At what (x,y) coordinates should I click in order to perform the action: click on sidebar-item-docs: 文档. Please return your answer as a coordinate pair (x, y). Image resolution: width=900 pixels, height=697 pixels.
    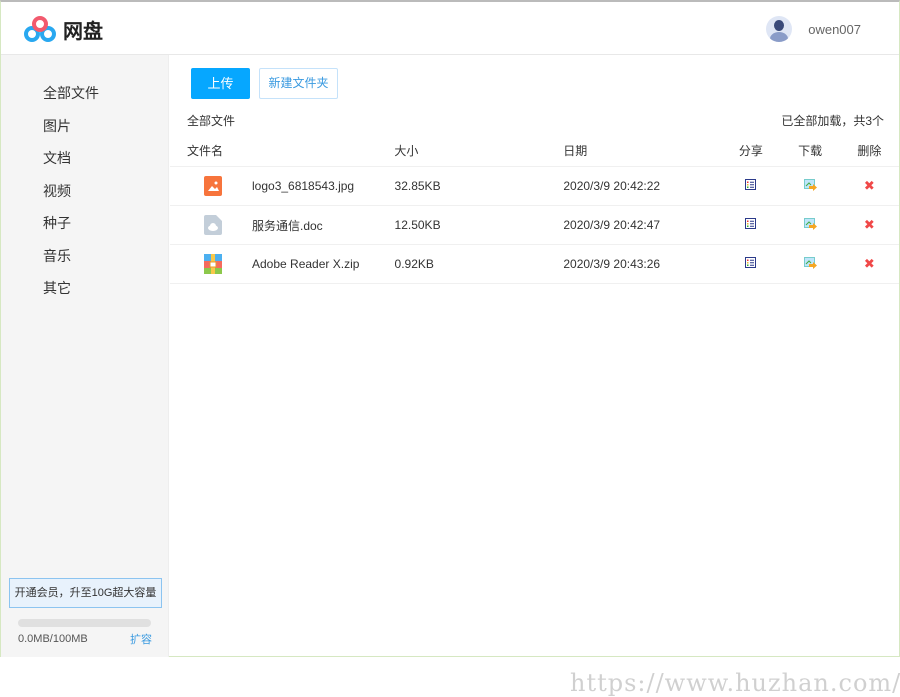
    Looking at the image, I should click on (84, 158).